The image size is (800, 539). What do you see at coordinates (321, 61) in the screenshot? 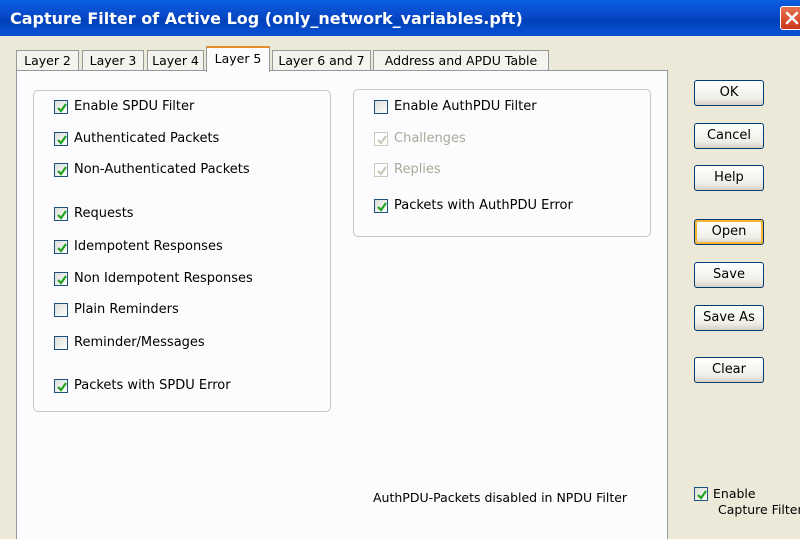
I see `tab-layer-6-and-7: Layer 6 and 7` at bounding box center [321, 61].